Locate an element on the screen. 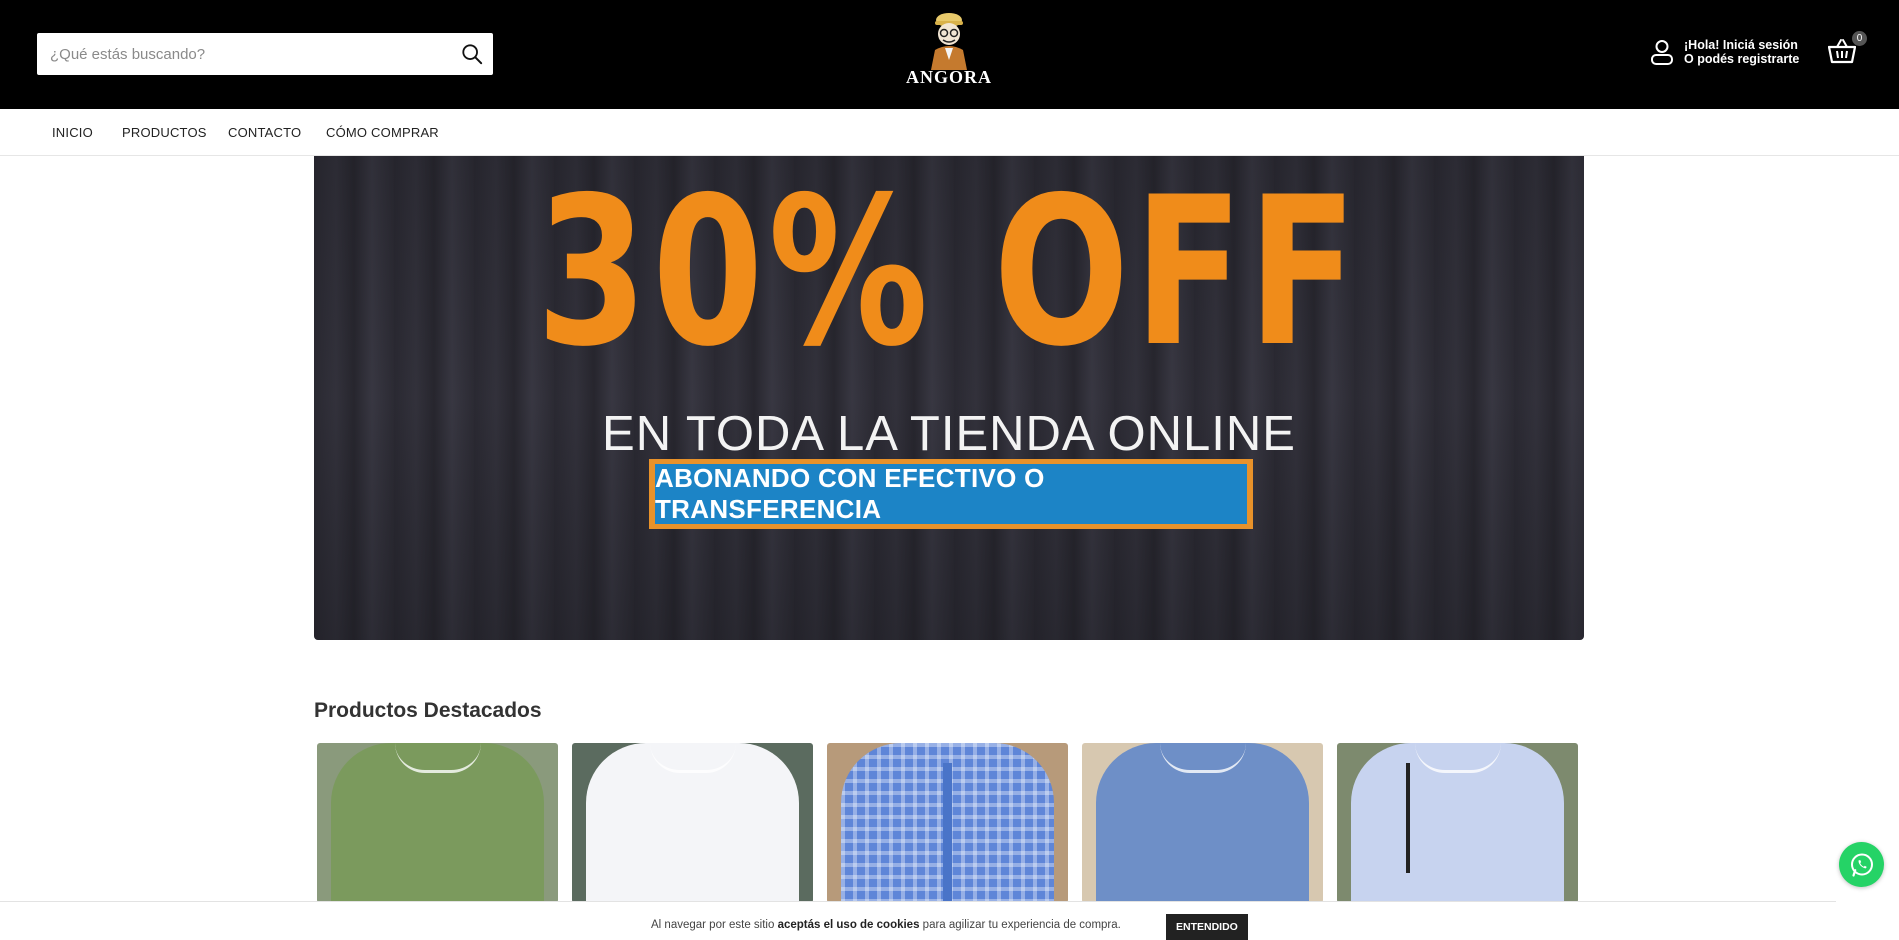 The width and height of the screenshot is (1899, 940). login-text: ¡Hola! Iniciá sesión is located at coordinates (1741, 45).